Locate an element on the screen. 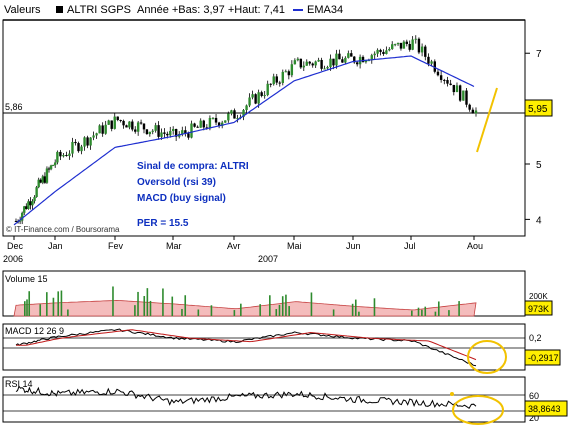 Image resolution: width=570 pixels, height=435 pixels. month-label: Jun is located at coordinates (353, 246).